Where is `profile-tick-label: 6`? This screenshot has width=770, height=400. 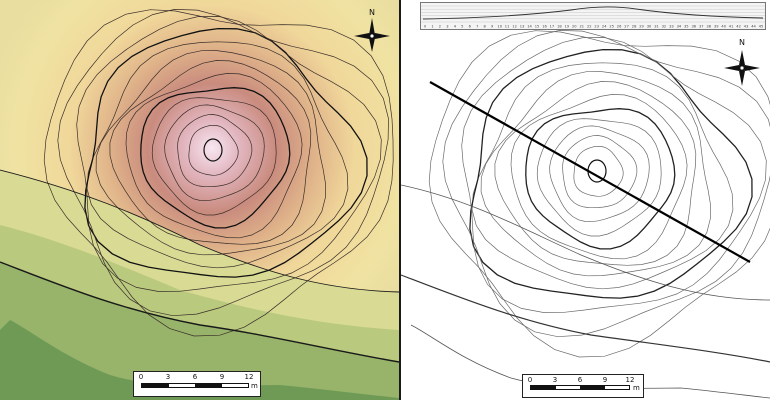
profile-tick-label: 6 is located at coordinates (470, 27).